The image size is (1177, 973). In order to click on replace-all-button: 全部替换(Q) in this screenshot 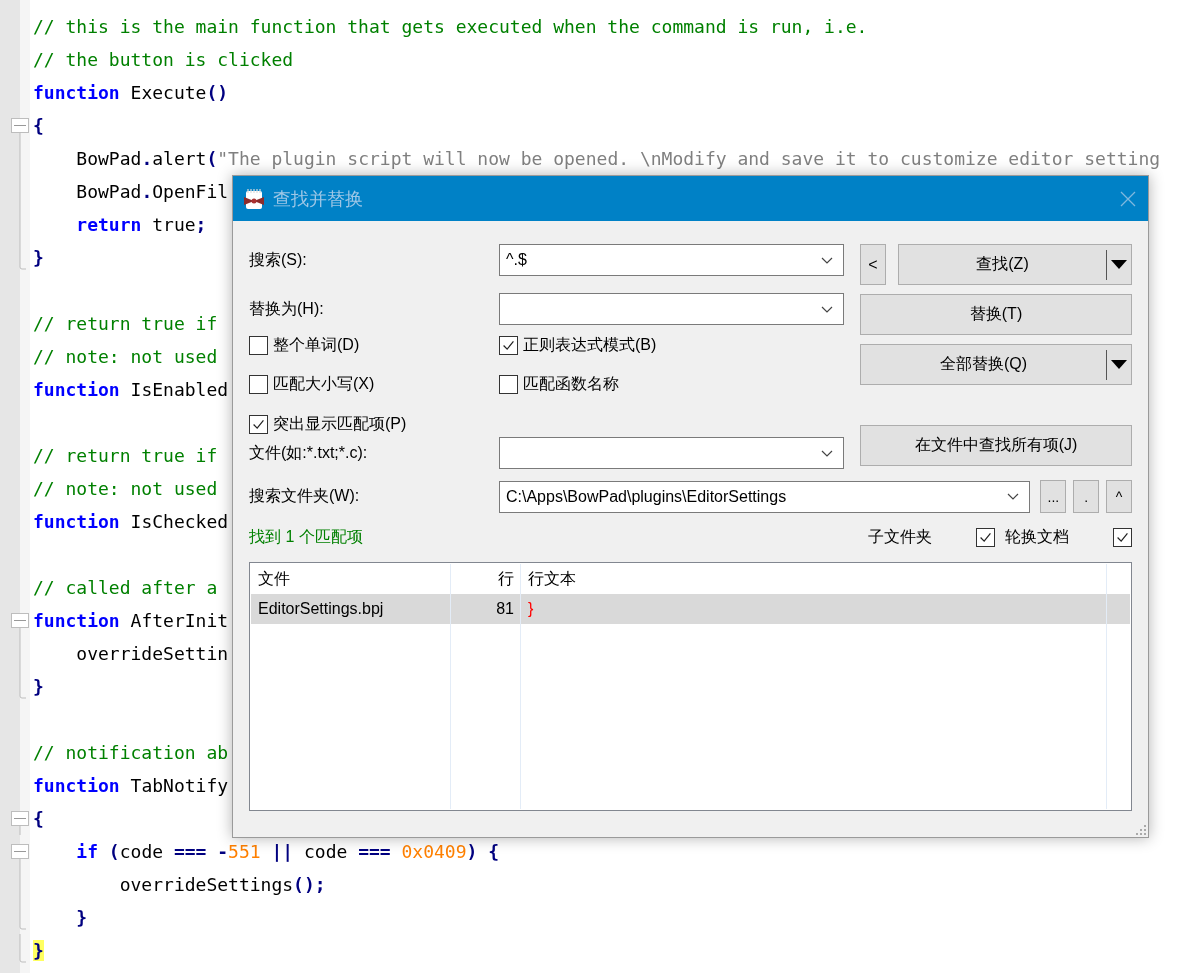, I will do `click(996, 364)`.